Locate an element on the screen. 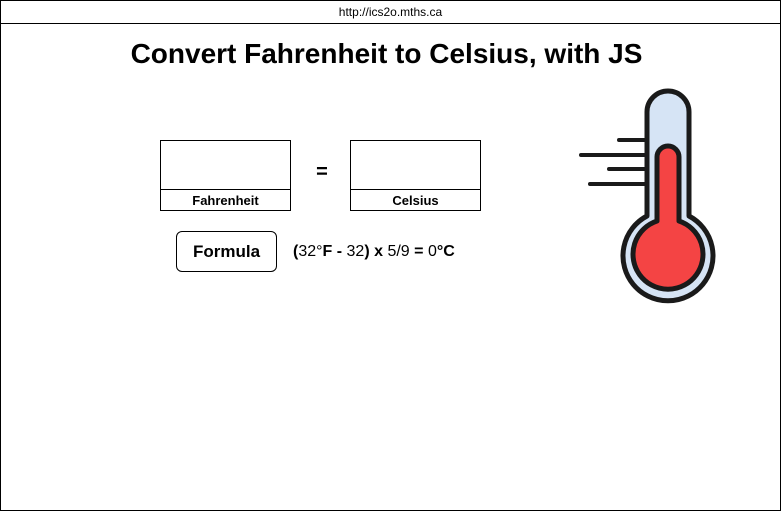  formula-button: Formula is located at coordinates (226, 251).